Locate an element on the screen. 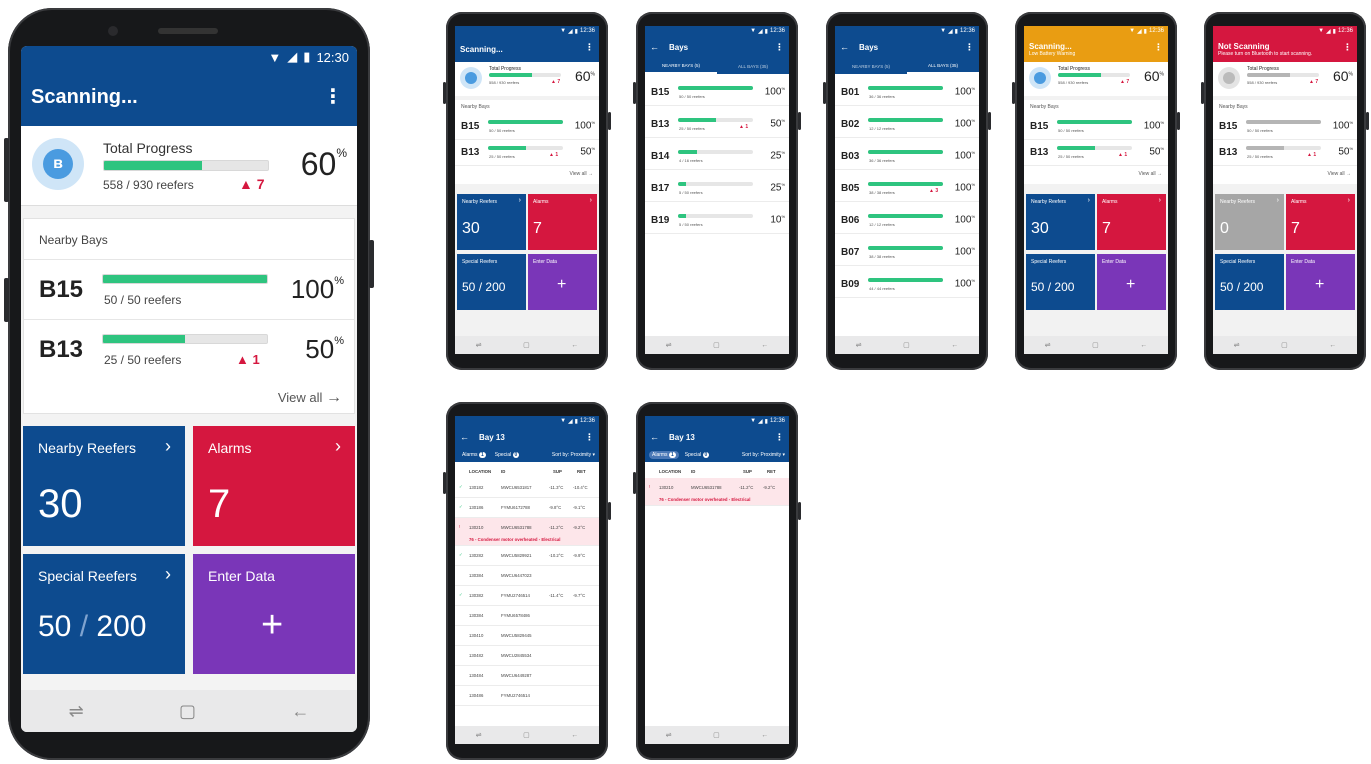  table-row: 130384 MWCU6447023 is located at coordinates (527, 576).